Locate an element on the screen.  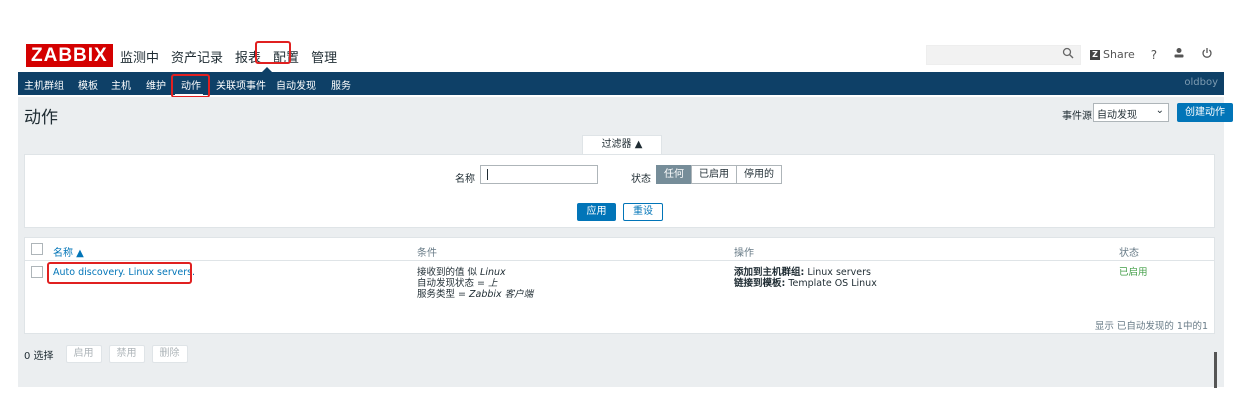
header-tools: Z Share ? is located at coordinates (1151, 54).